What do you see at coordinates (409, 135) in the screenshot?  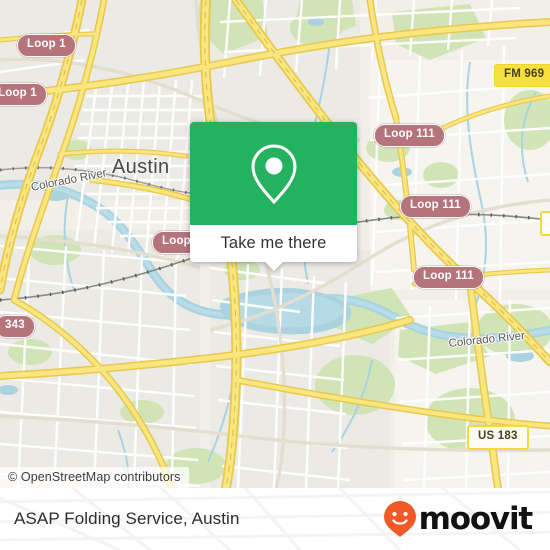 I see `shield-loop-111-upper: Loop 111` at bounding box center [409, 135].